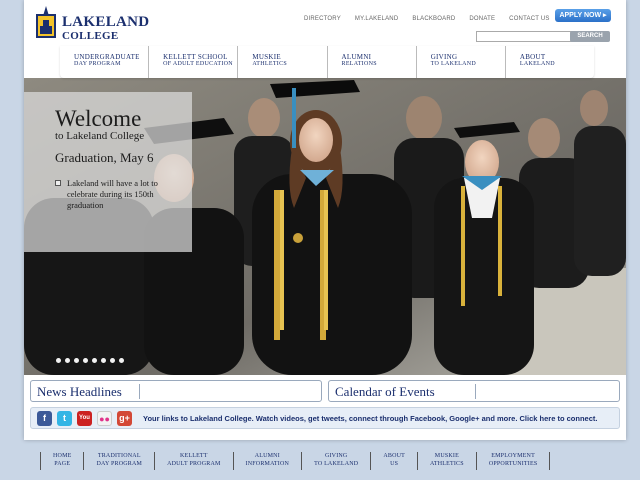 Image resolution: width=640 pixels, height=480 pixels. I want to click on nav-item-about: ABOUT LAKELAND, so click(550, 62).